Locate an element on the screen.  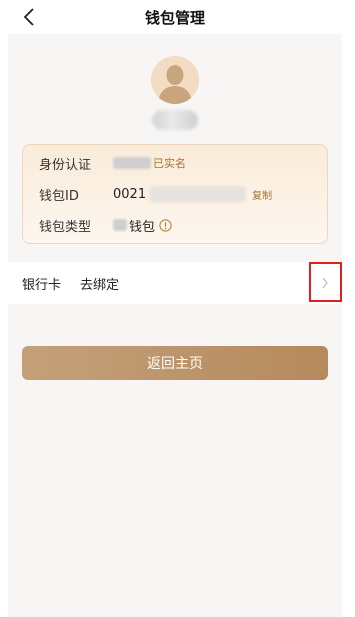
bank-card-label: 银行卡 is located at coordinates (42, 285).